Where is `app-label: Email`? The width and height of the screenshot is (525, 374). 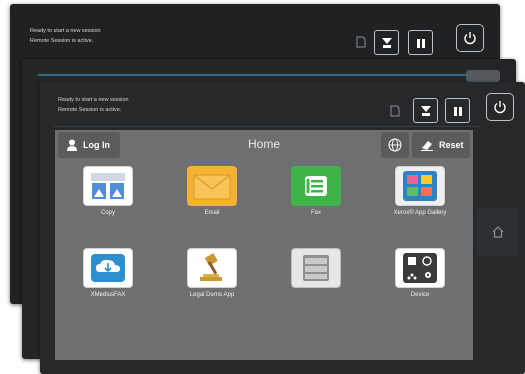
app-label: Email is located at coordinates (212, 213).